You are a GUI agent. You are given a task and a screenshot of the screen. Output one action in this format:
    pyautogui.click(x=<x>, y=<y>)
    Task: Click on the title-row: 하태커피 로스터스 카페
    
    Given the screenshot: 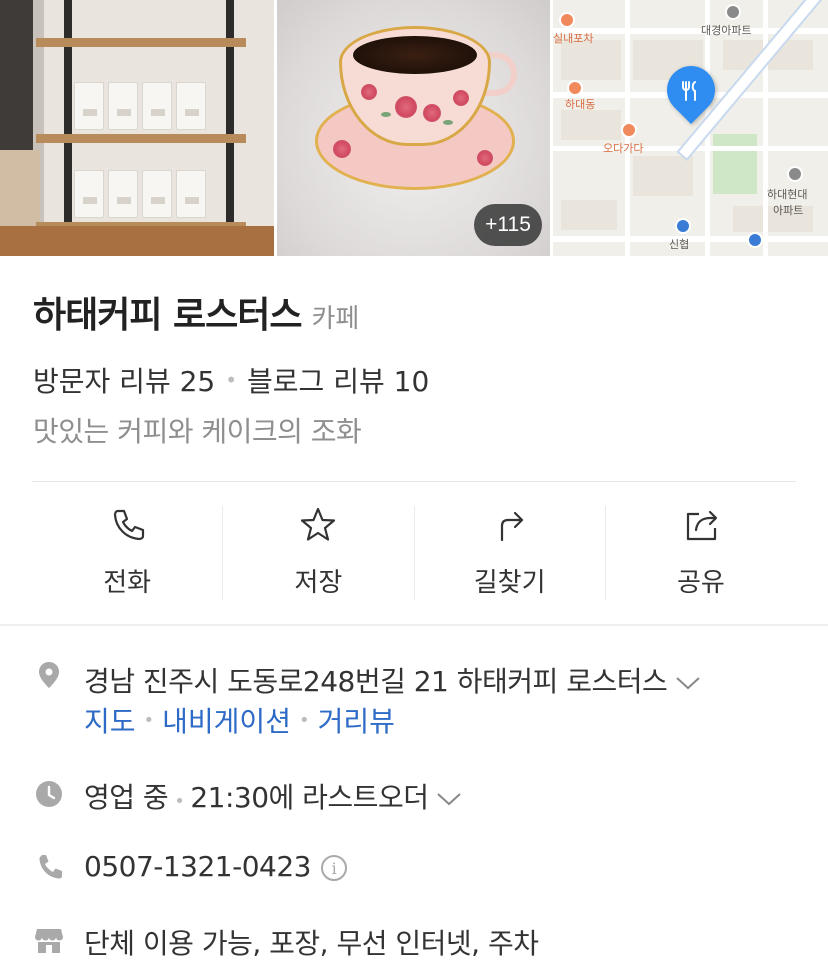 What is the action you would take?
    pyautogui.click(x=196, y=312)
    